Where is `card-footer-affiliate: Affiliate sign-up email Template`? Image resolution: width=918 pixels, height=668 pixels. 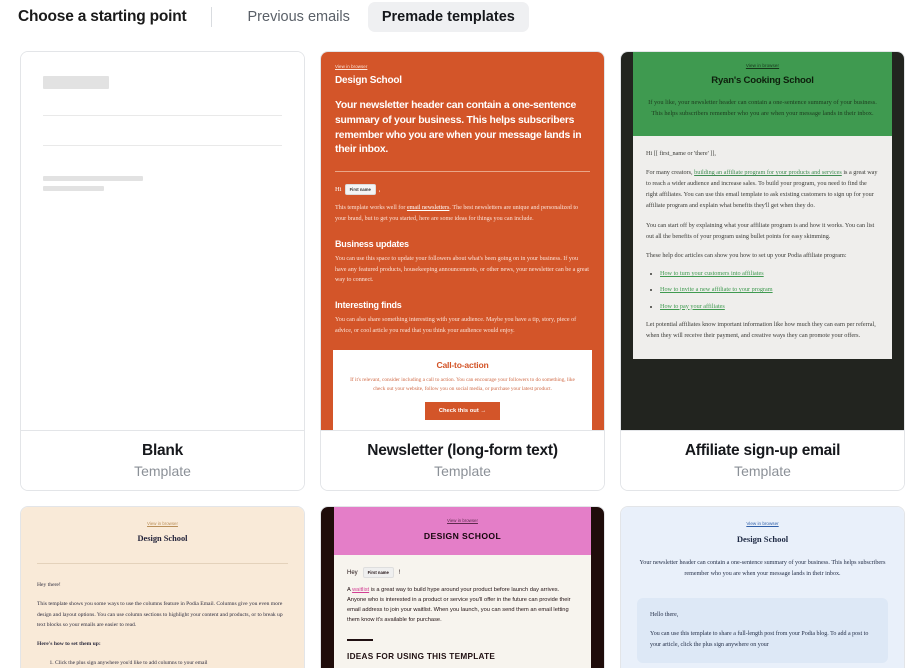
card-footer-affiliate: Affiliate sign-up email Template is located at coordinates (762, 460).